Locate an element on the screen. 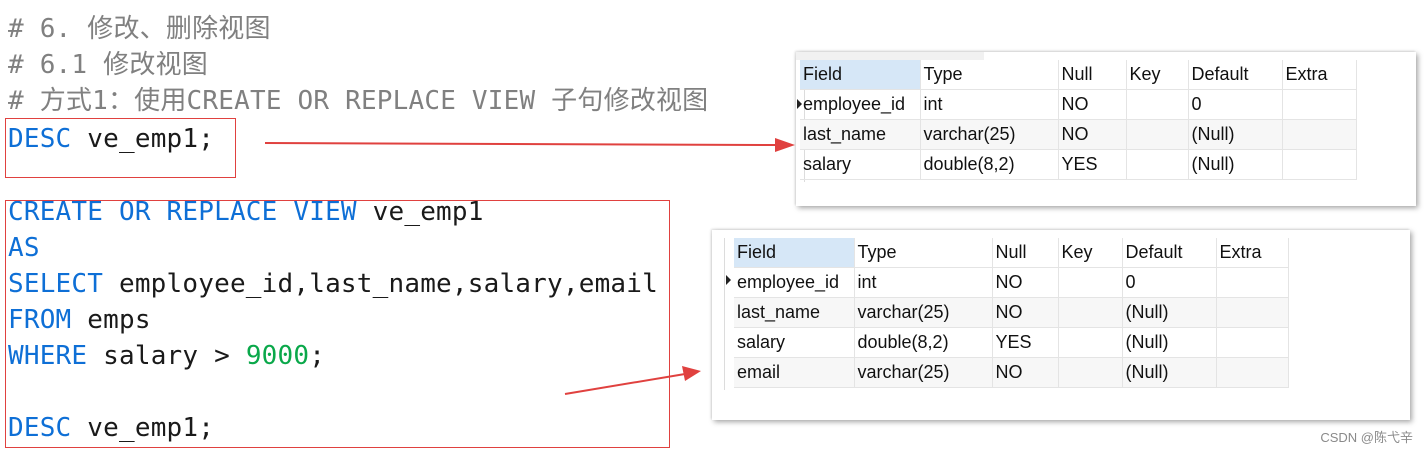 The width and height of the screenshot is (1427, 453). watermark: CSDN @陈弋辛 is located at coordinates (1366, 437).